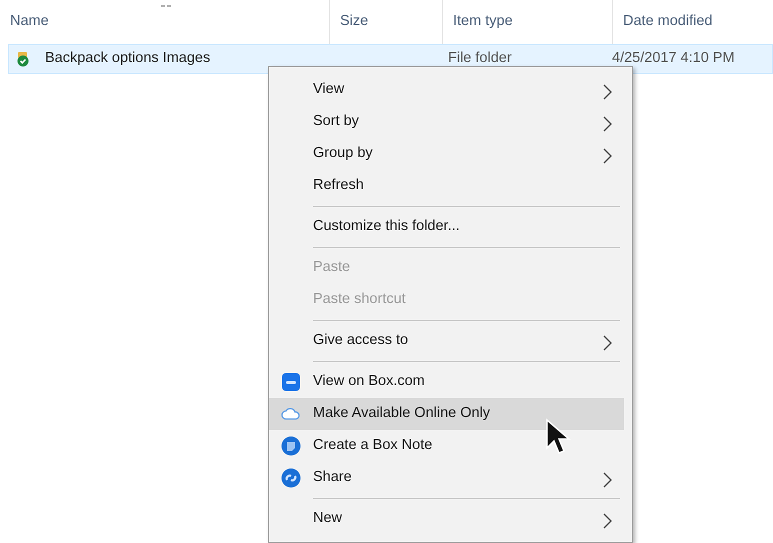 This screenshot has height=543, width=773. Describe the element at coordinates (446, 122) in the screenshot. I see `menu-item: Sort by` at that location.